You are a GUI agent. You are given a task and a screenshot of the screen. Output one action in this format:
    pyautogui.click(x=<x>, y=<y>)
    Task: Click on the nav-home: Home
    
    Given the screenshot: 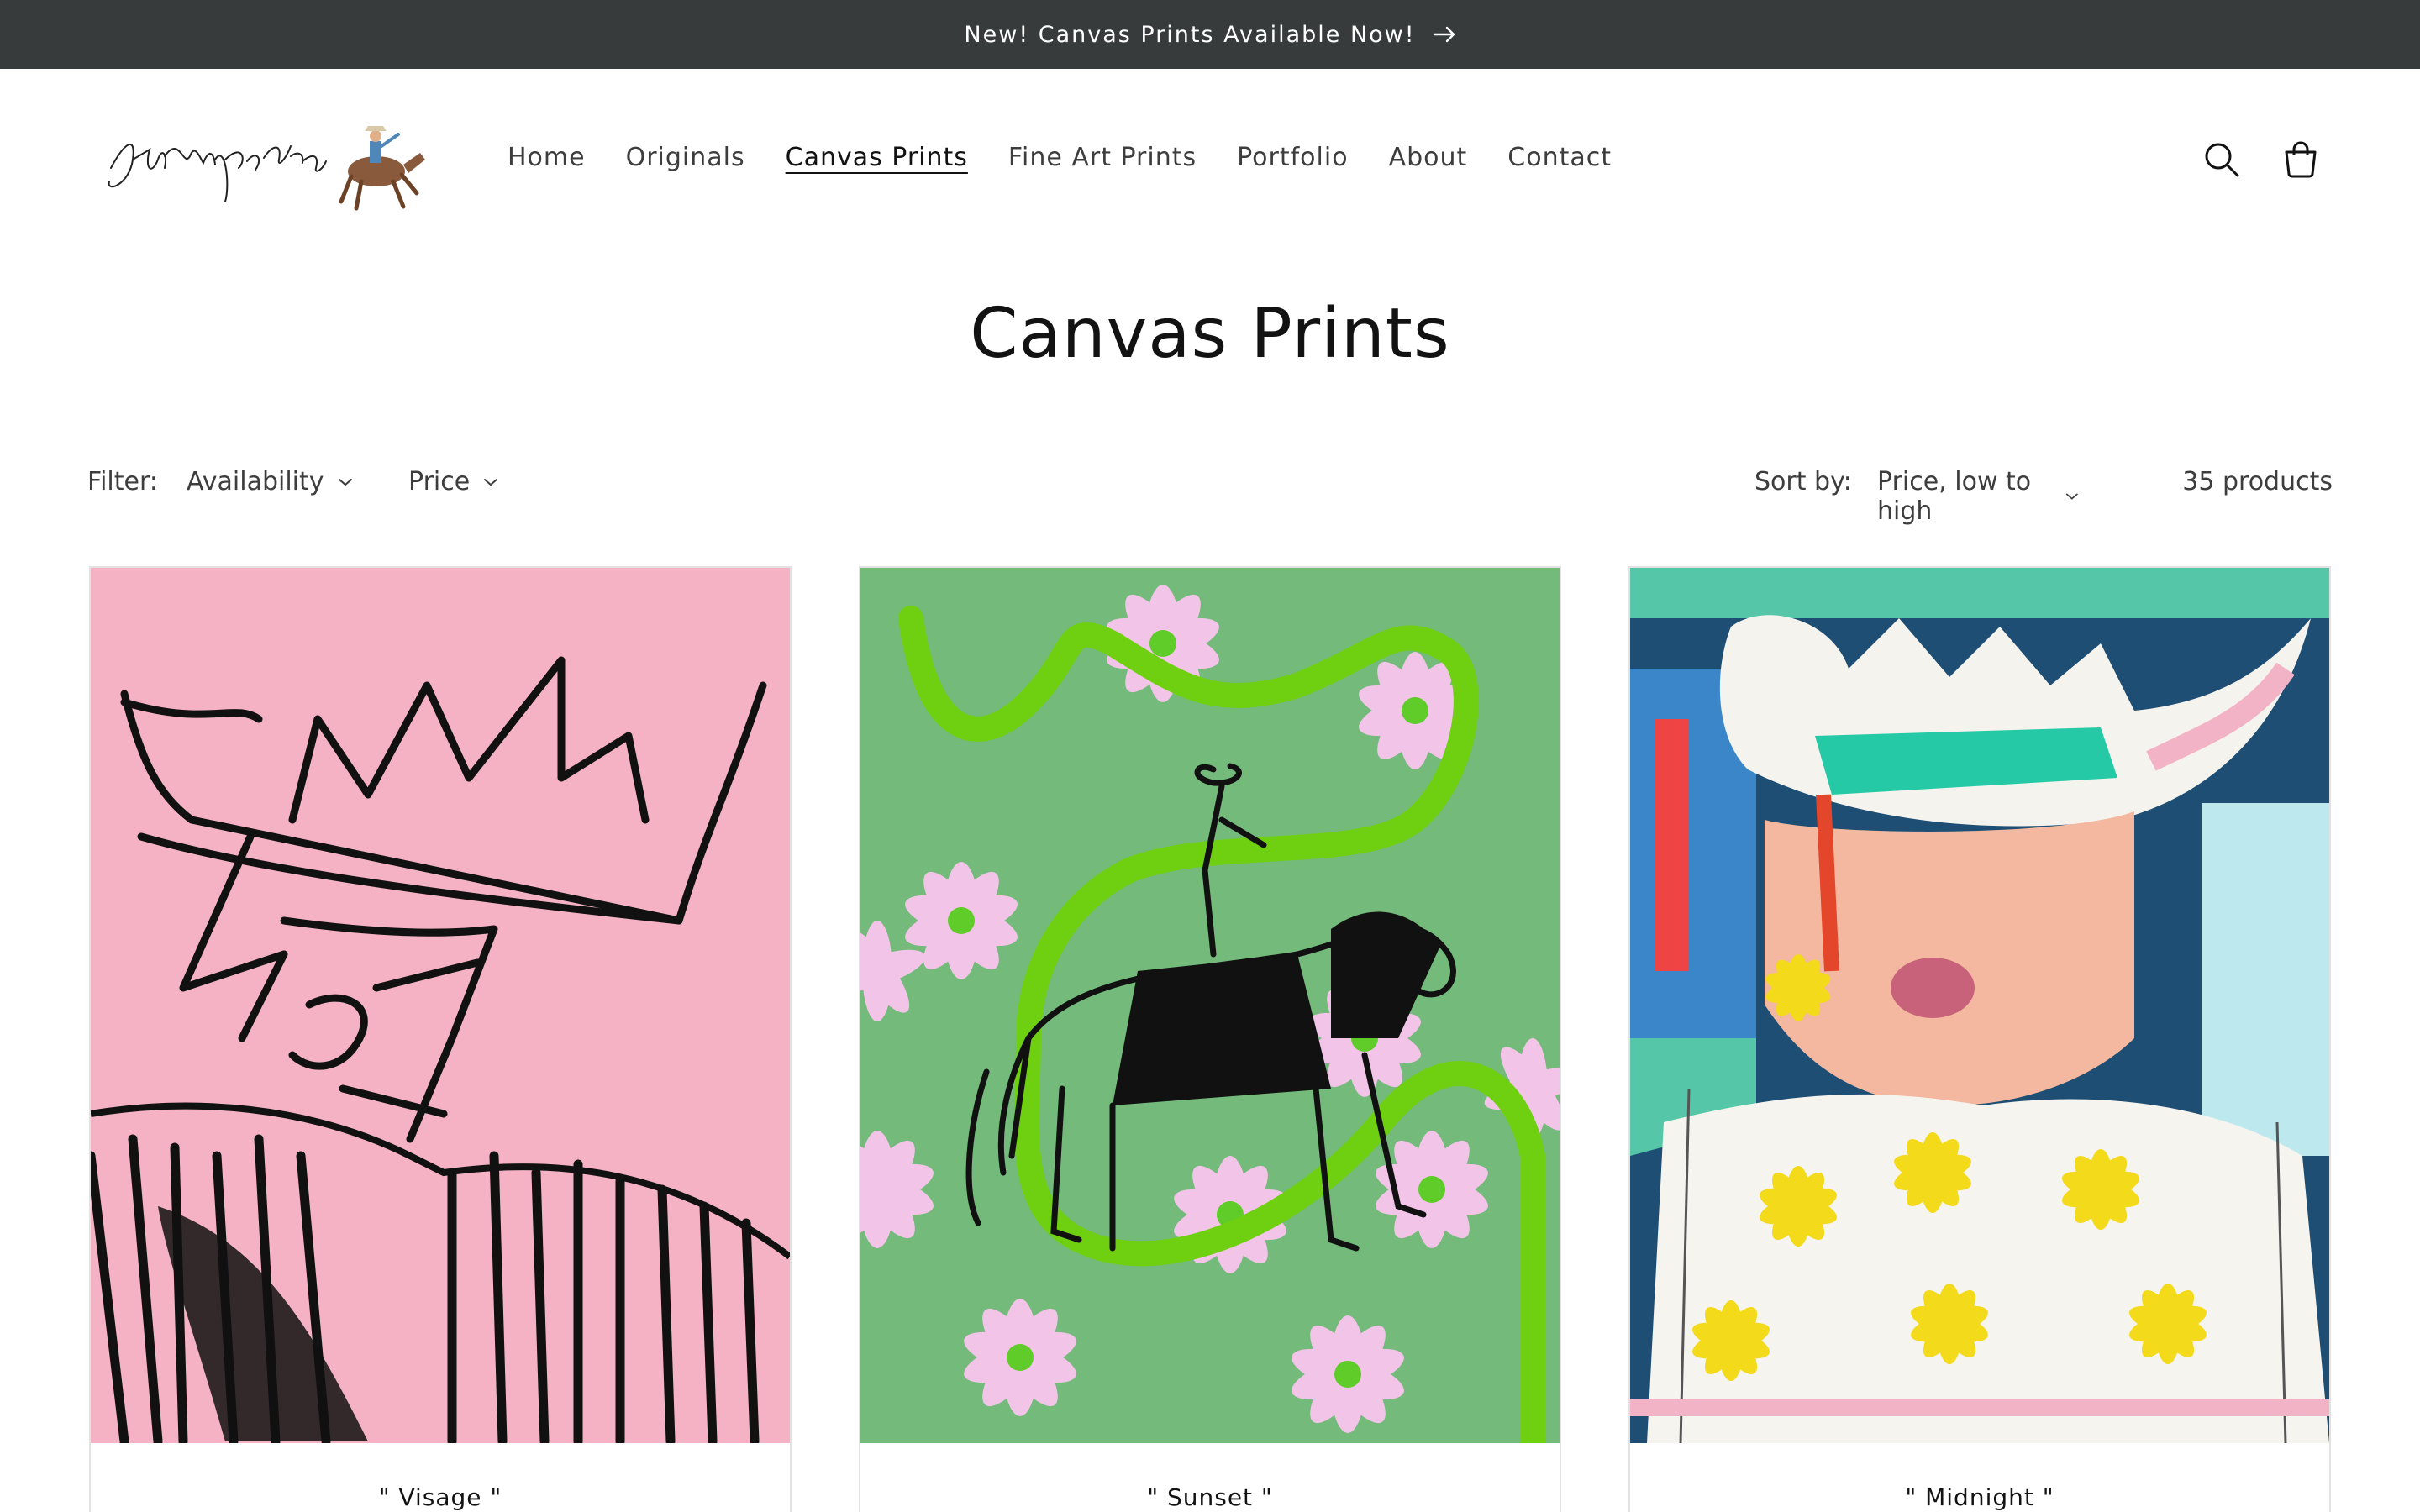 What is the action you would take?
    pyautogui.click(x=547, y=157)
    